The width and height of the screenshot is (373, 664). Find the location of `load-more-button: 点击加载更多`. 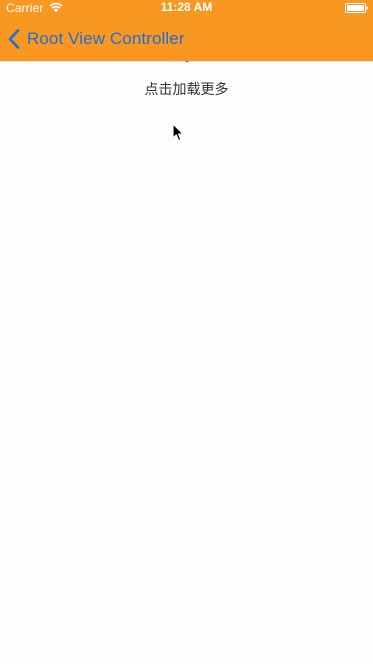

load-more-button: 点击加载更多 is located at coordinates (186, 89).